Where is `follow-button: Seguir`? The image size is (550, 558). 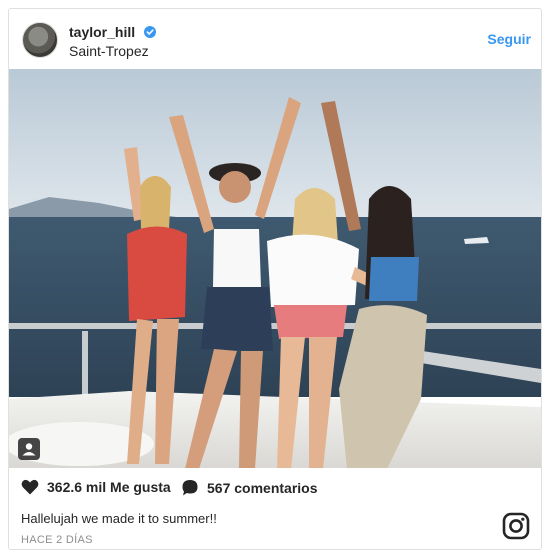 follow-button: Seguir is located at coordinates (509, 39).